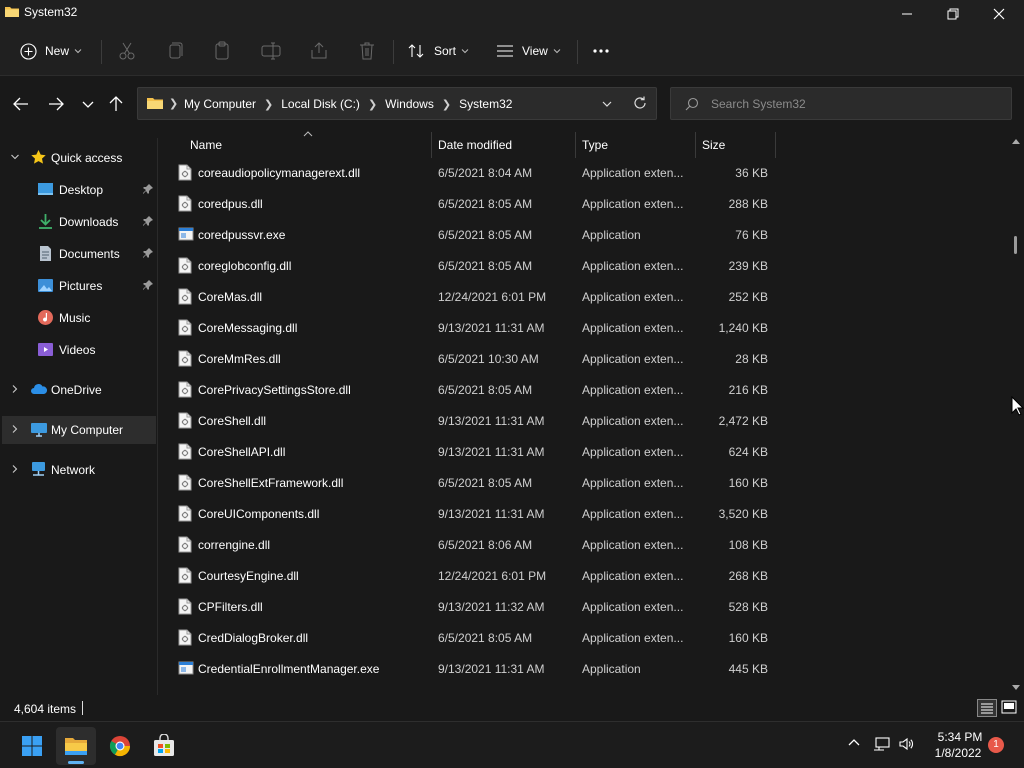 Image resolution: width=1024 pixels, height=768 pixels. What do you see at coordinates (51, 51) in the screenshot?
I see `new-button: New` at bounding box center [51, 51].